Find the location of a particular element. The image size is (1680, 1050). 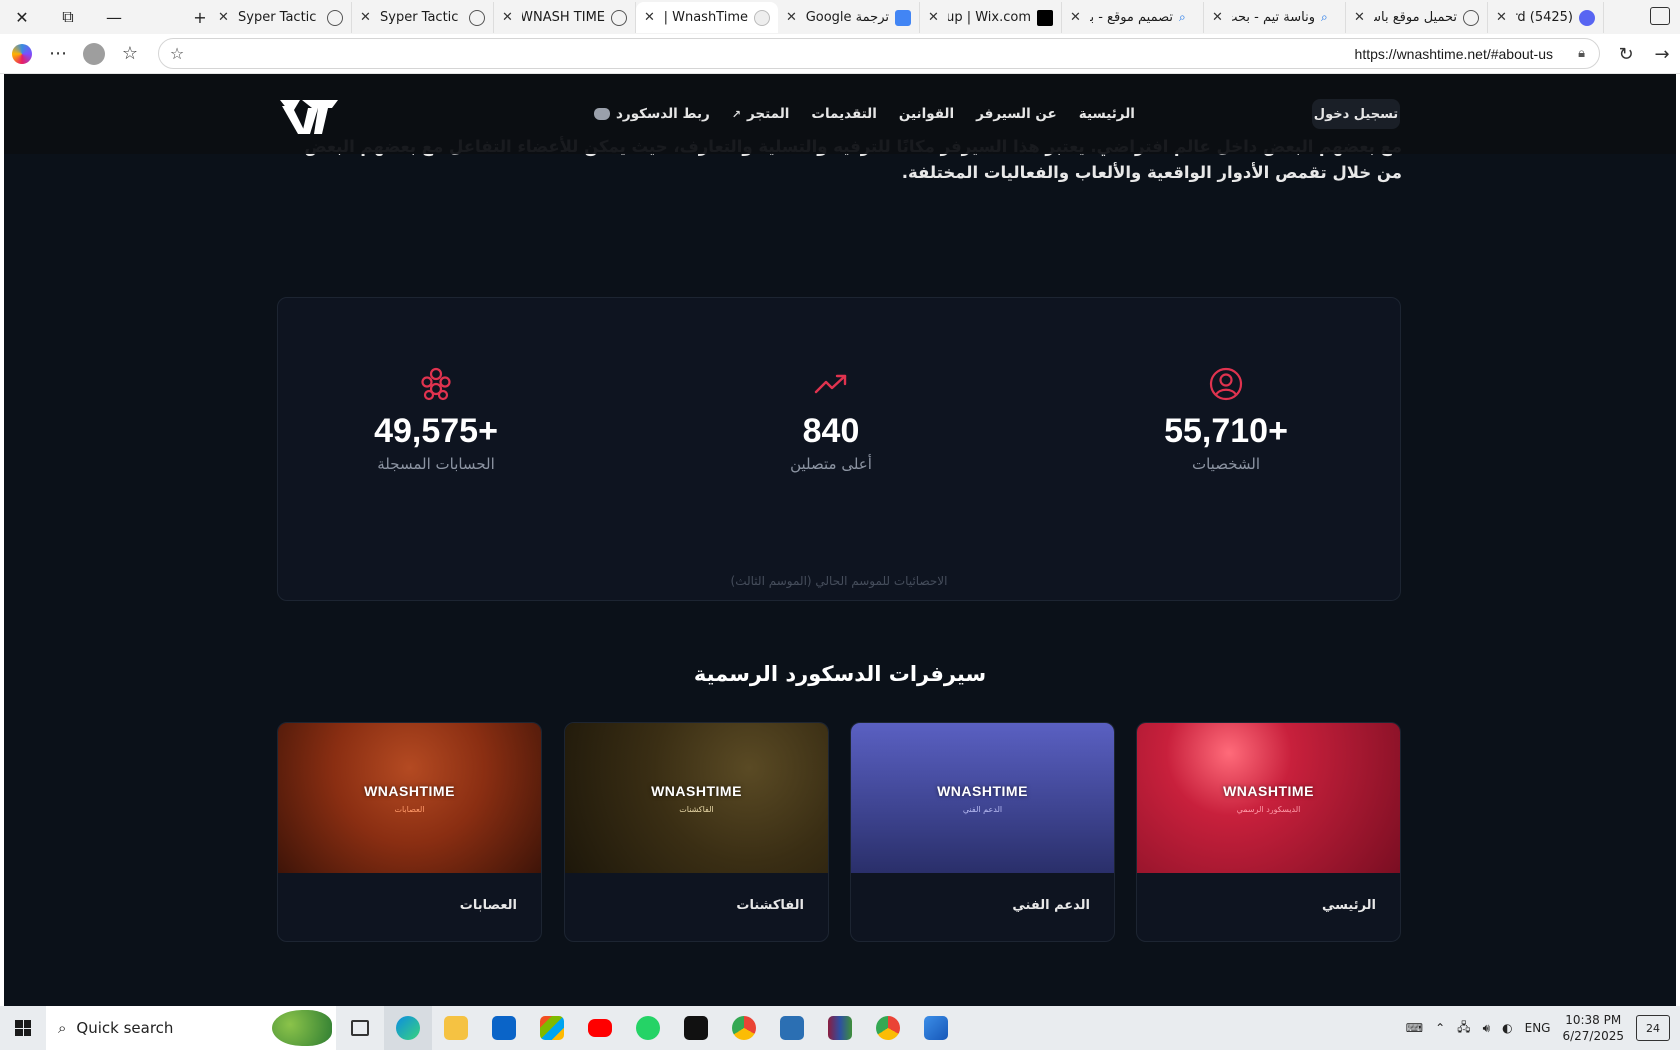

whatsapp-icon is located at coordinates (648, 1028).